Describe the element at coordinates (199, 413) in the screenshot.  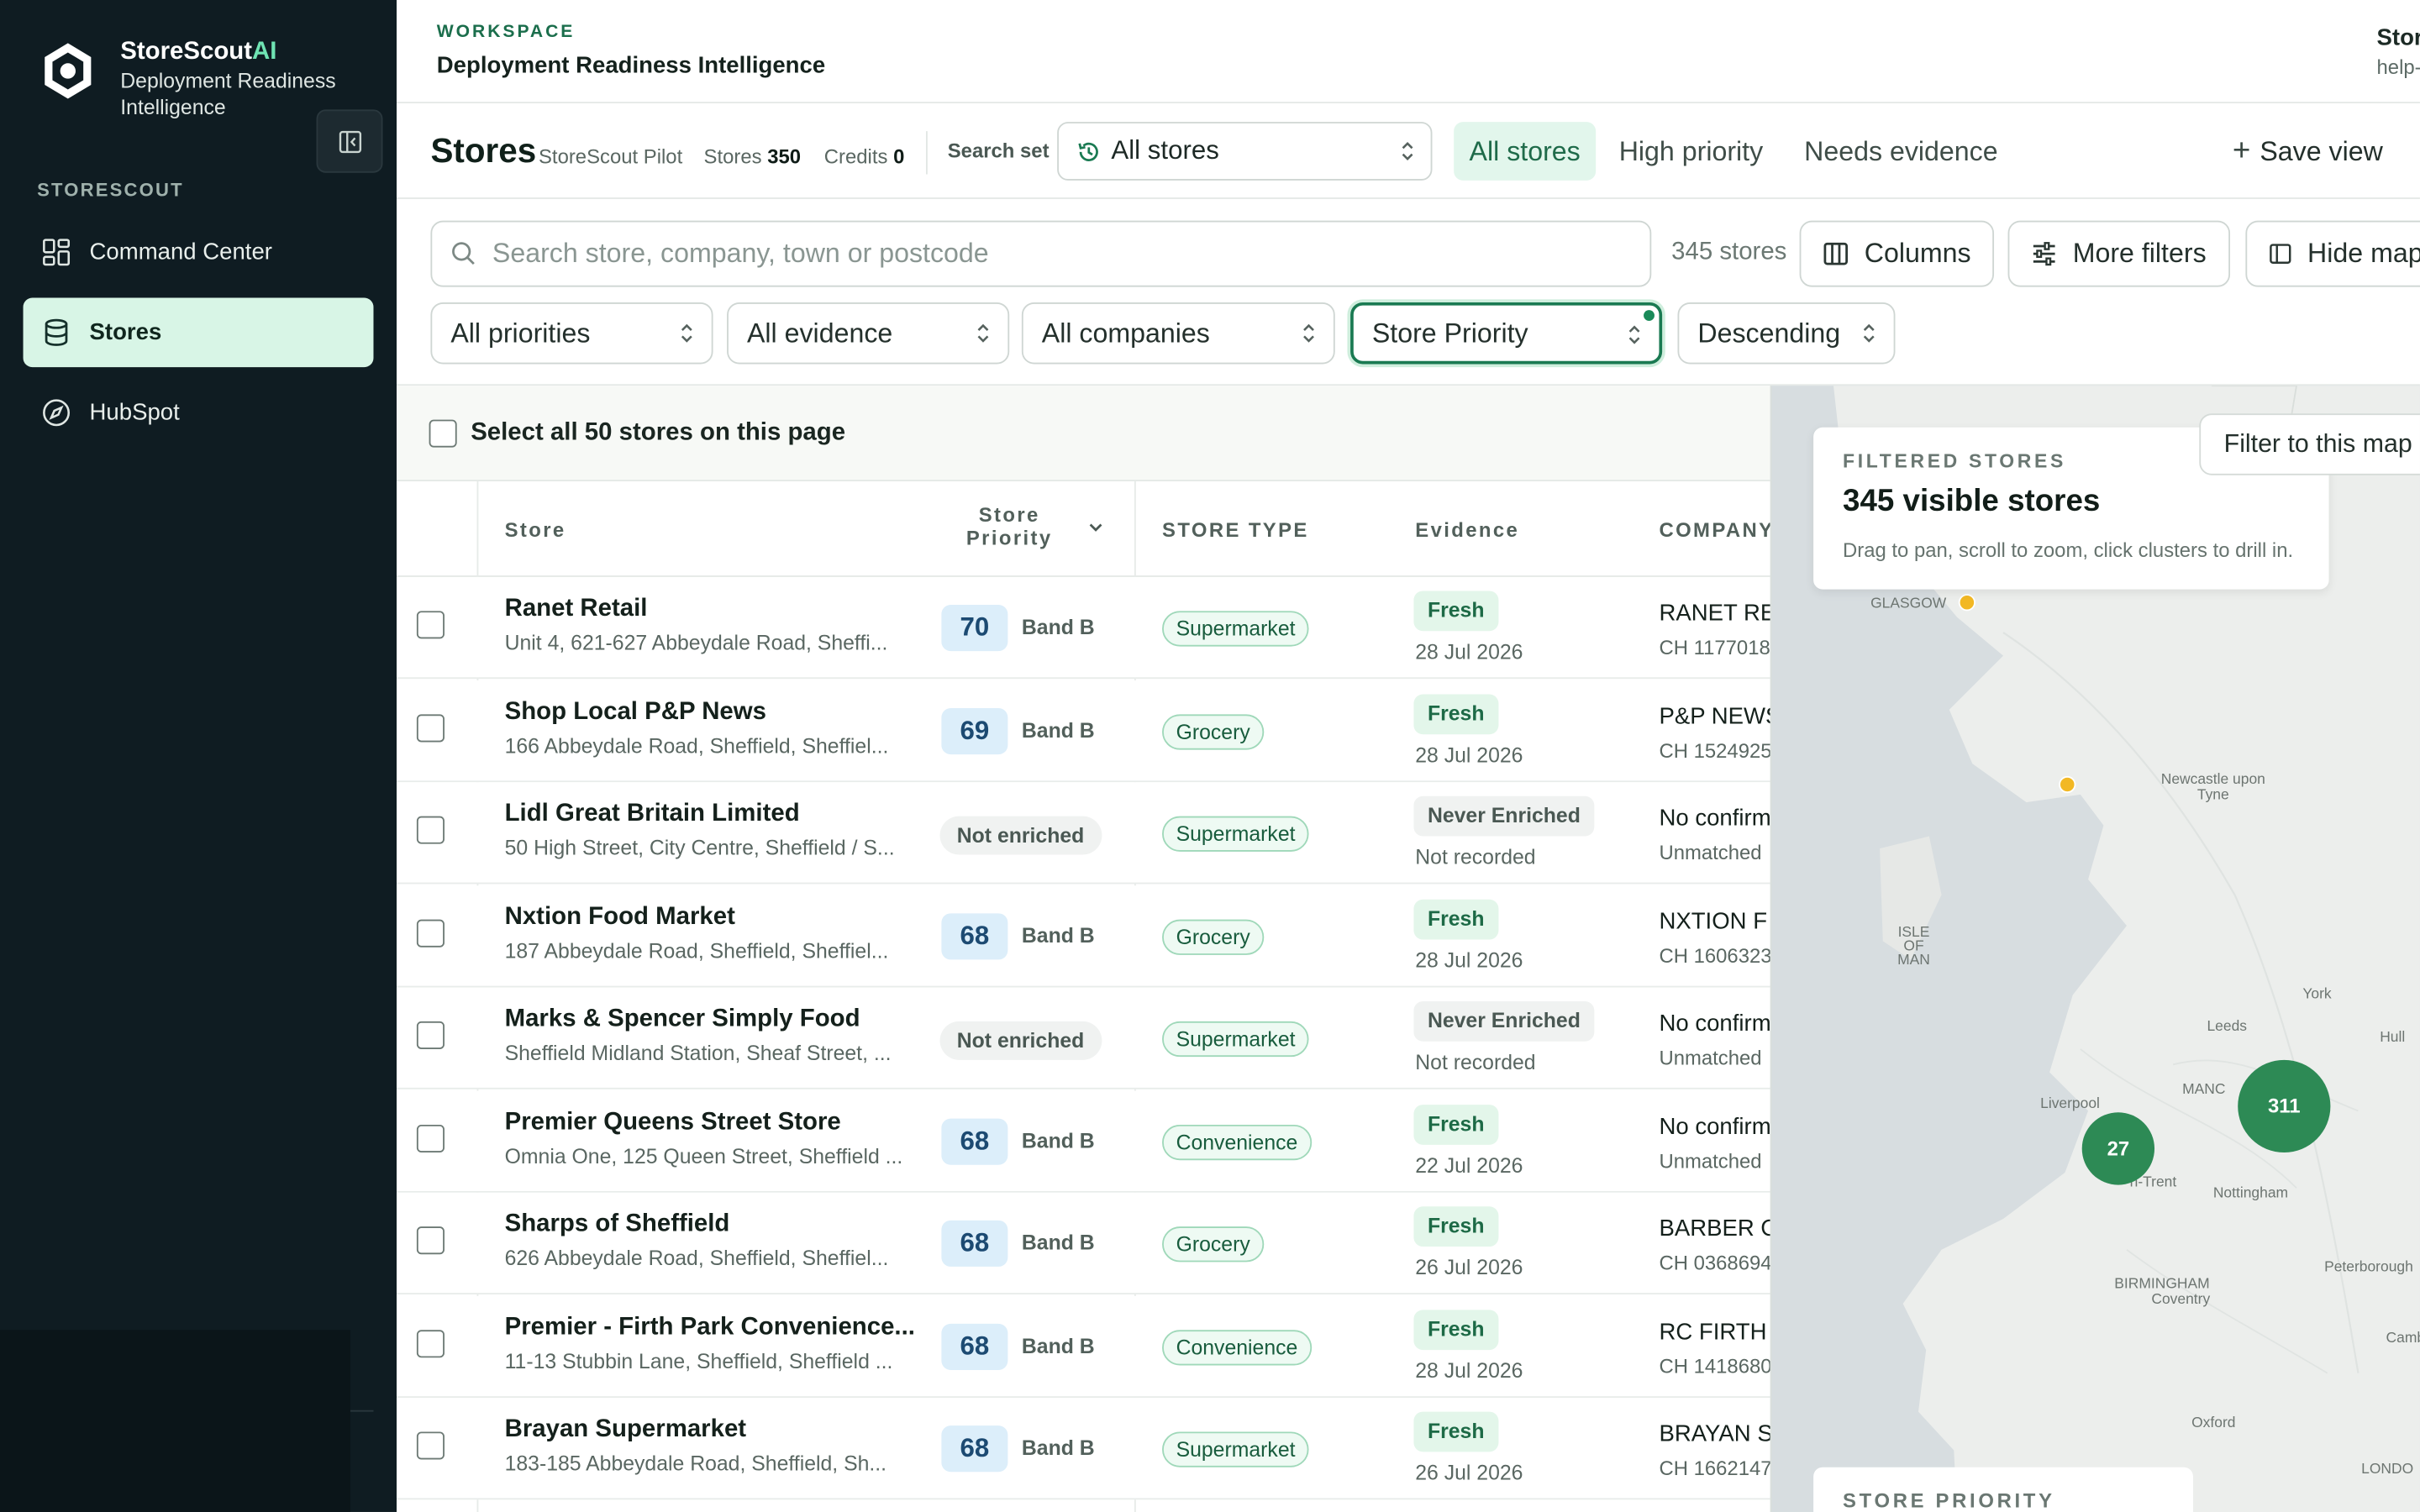
I see `sidebar-item-hubspot: HubSpot` at that location.